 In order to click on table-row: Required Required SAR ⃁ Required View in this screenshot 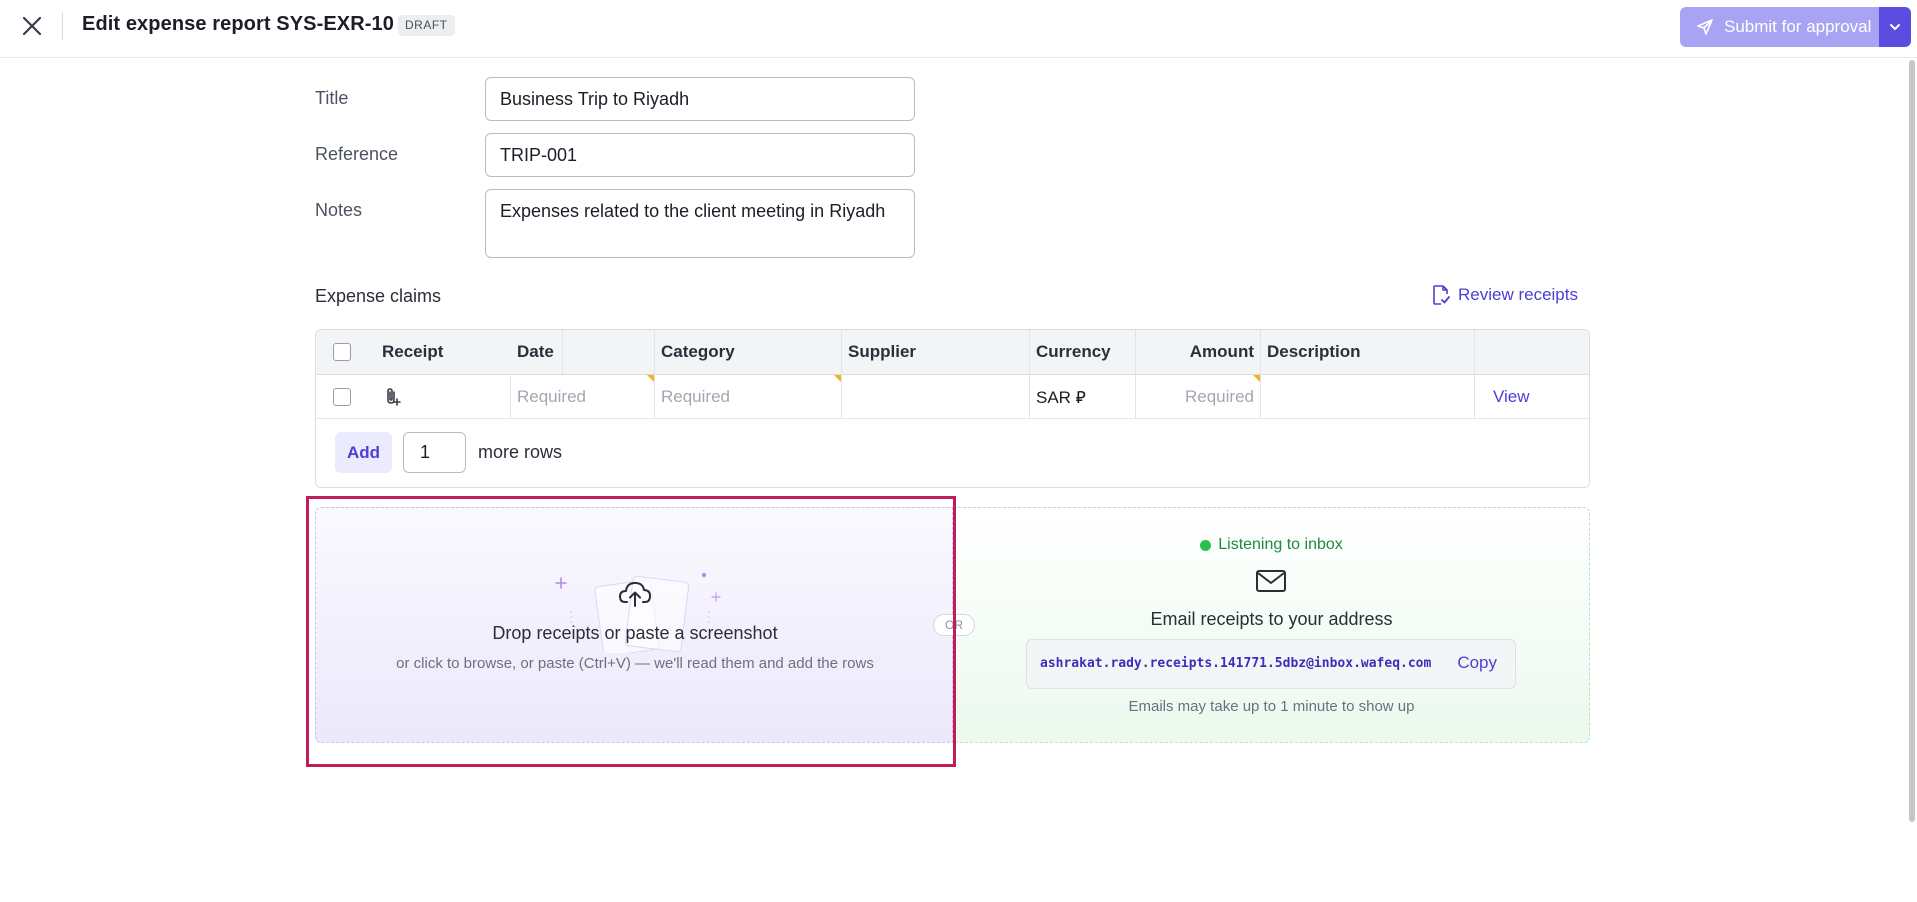, I will do `click(952, 397)`.